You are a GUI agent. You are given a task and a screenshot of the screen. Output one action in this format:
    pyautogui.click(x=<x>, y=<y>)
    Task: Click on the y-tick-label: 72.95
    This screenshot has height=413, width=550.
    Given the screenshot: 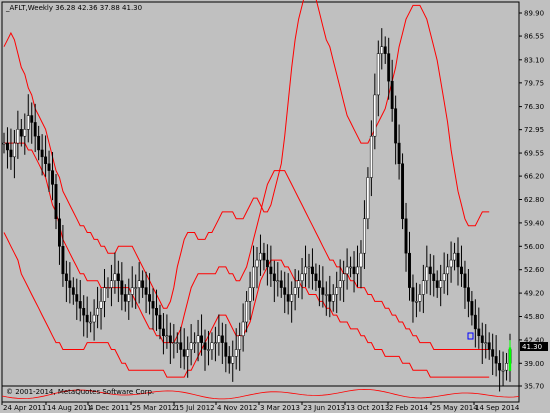 What is the action you would take?
    pyautogui.click(x=534, y=130)
    